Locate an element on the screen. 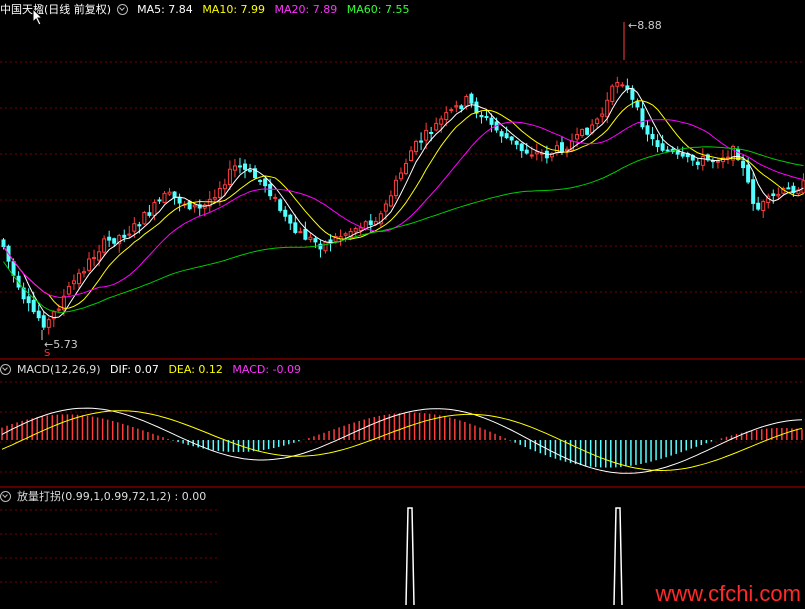  stock-title: 中国天楹(日线 前复权) is located at coordinates (55, 9).